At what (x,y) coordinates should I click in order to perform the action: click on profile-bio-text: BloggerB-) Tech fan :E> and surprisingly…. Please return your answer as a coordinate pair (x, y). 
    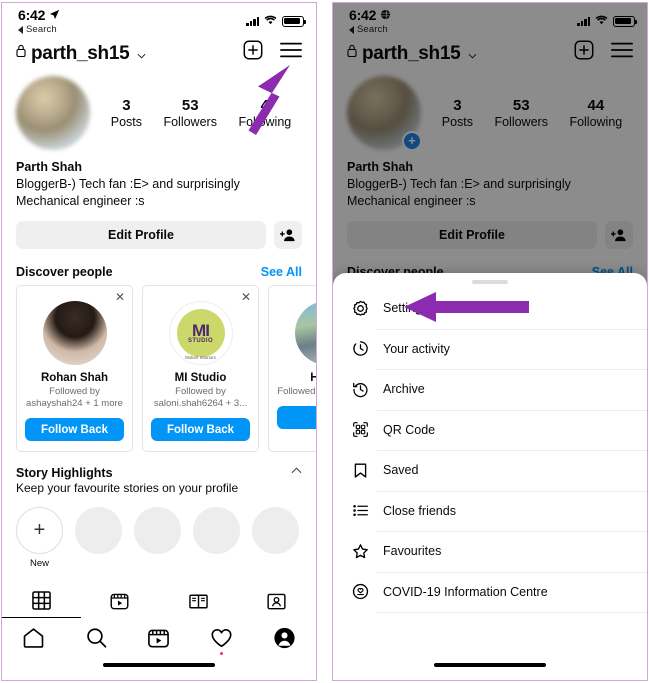
    Looking at the image, I should click on (128, 192).